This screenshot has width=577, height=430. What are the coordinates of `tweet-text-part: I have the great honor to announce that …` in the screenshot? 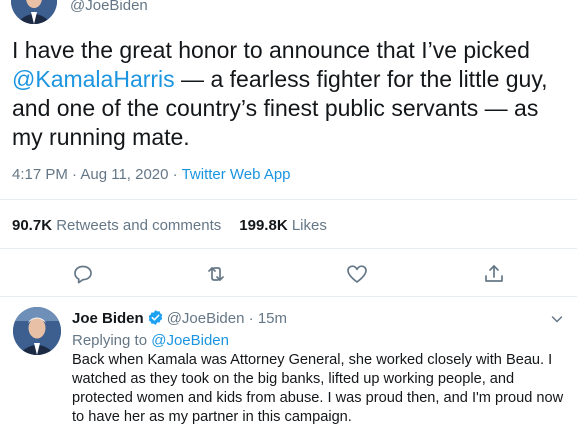 It's located at (271, 50).